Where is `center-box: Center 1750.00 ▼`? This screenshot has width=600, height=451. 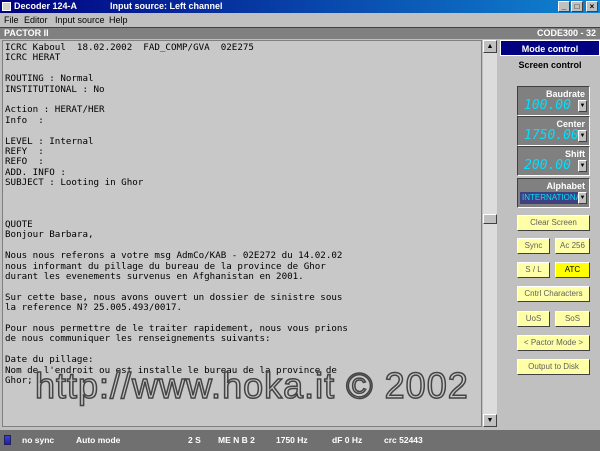 center-box: Center 1750.00 ▼ is located at coordinates (553, 131).